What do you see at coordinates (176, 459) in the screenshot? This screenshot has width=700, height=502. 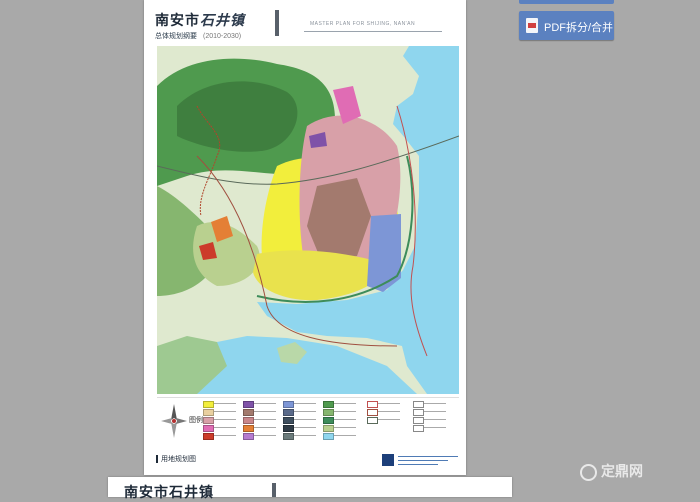 I see `map-caption: 用地规划图` at bounding box center [176, 459].